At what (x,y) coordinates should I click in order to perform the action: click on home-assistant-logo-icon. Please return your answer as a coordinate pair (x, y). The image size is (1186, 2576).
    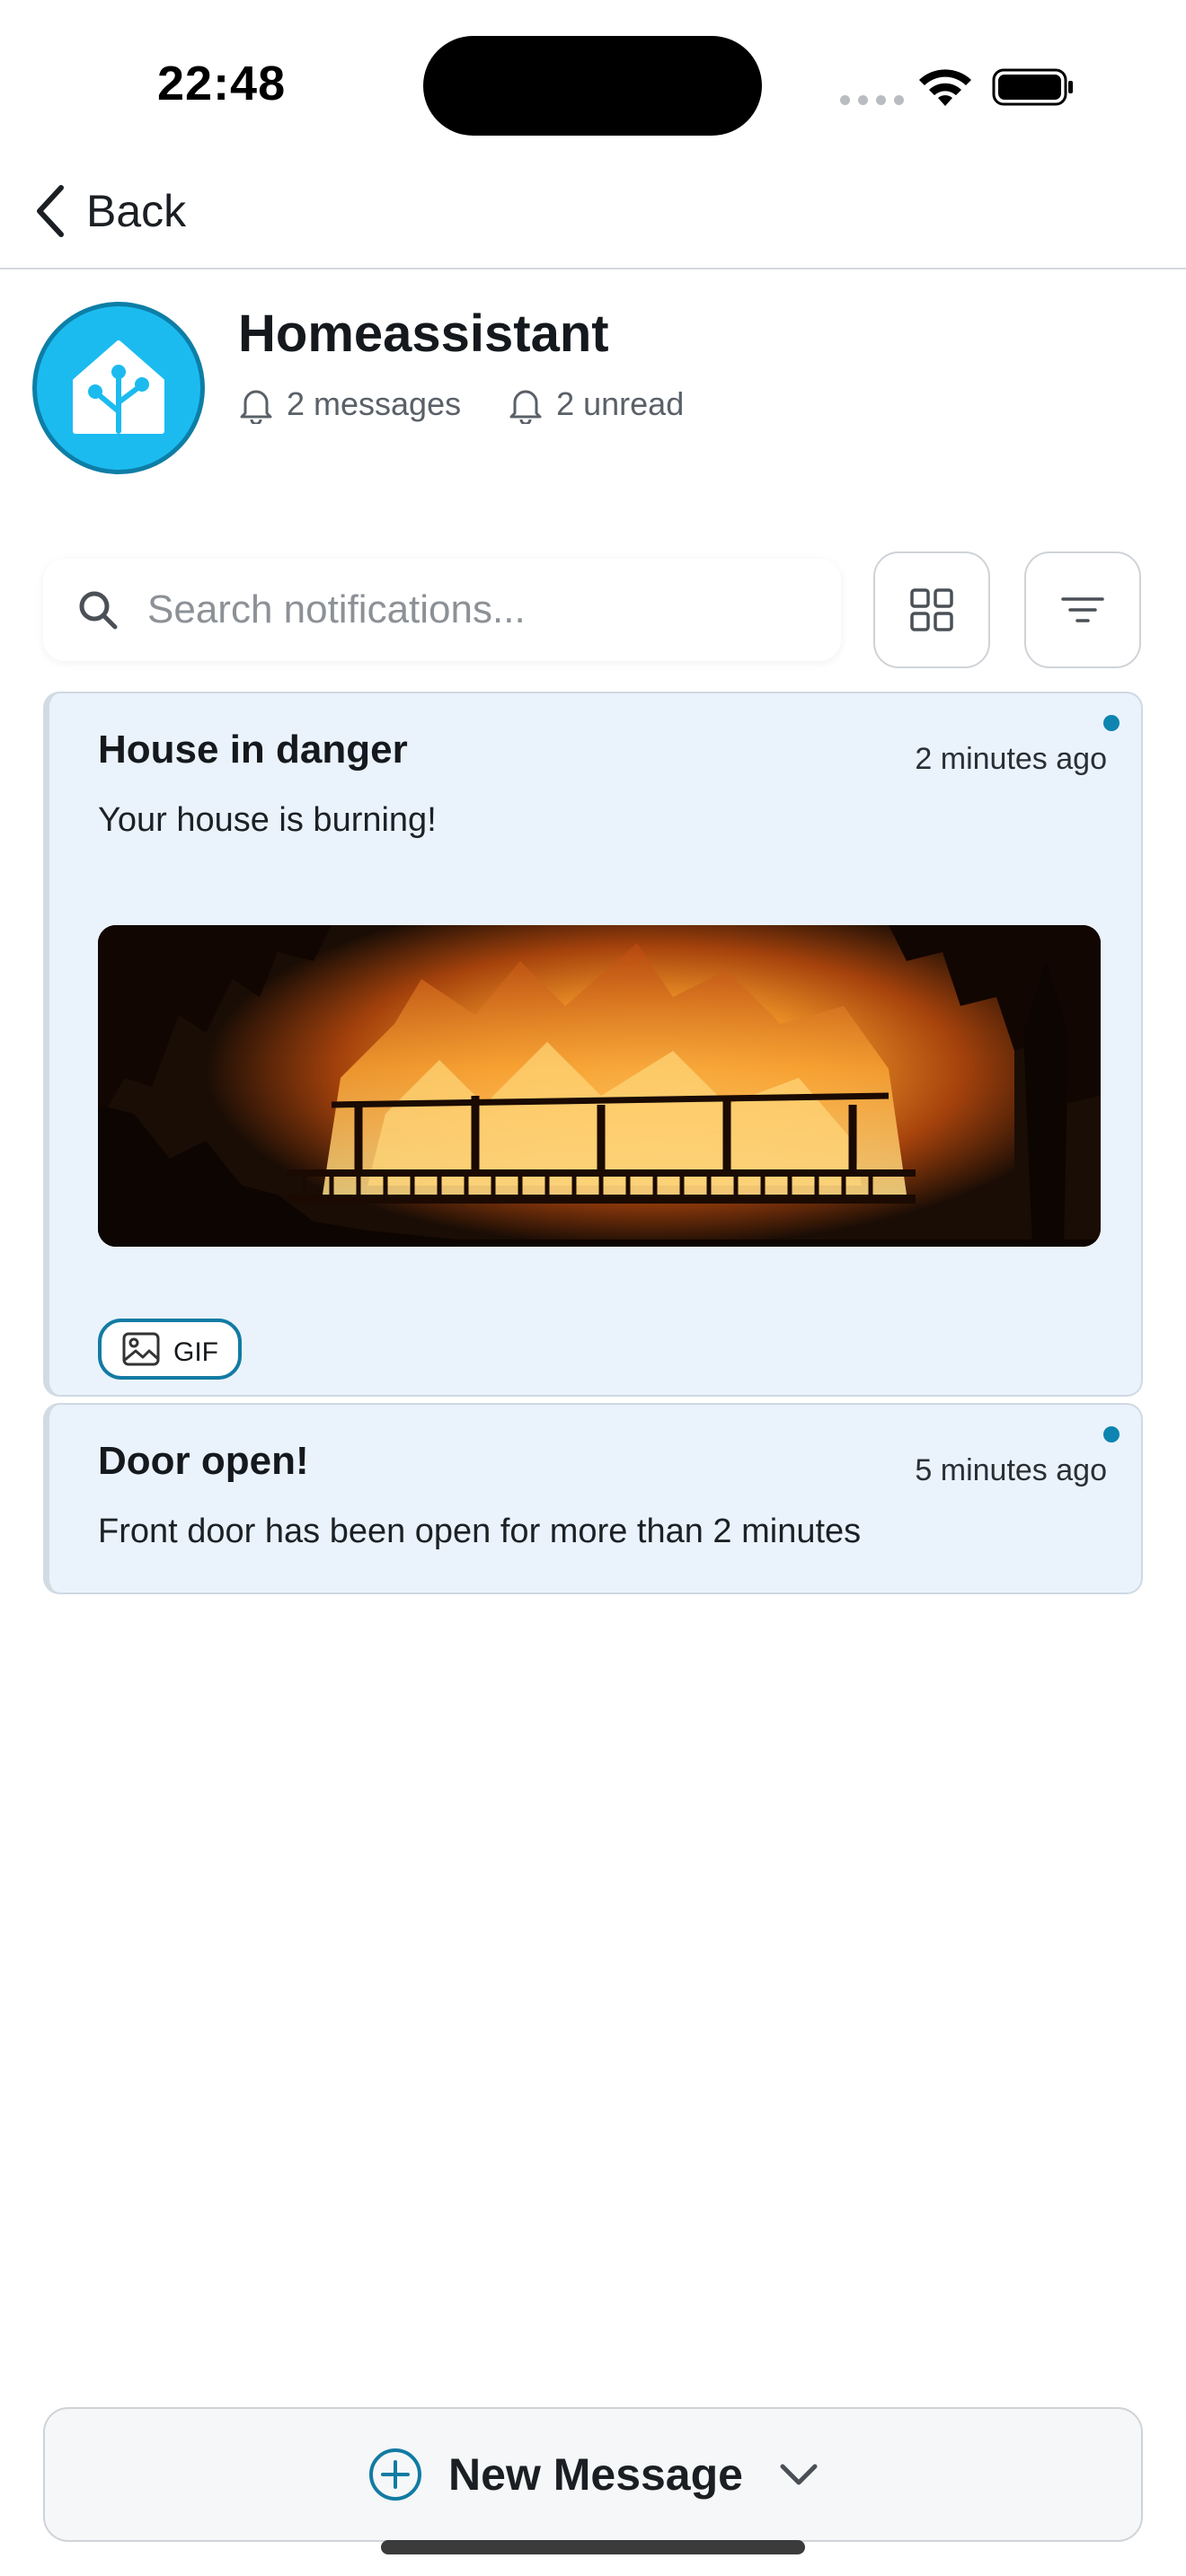
    Looking at the image, I should click on (118, 387).